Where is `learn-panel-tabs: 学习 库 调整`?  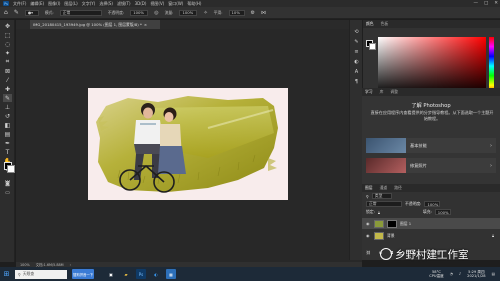 learn-panel-tabs: 学习 库 调整 is located at coordinates (431, 92).